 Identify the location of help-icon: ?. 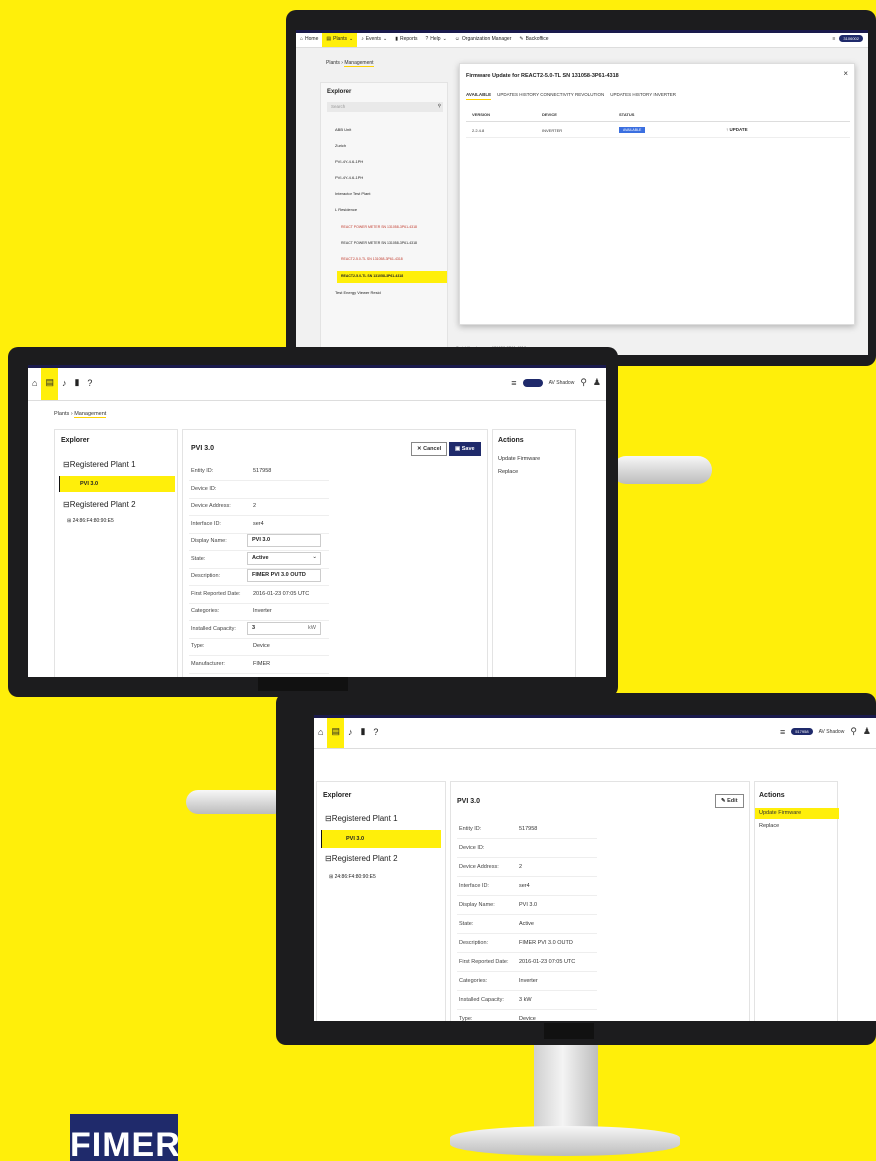
(376, 731).